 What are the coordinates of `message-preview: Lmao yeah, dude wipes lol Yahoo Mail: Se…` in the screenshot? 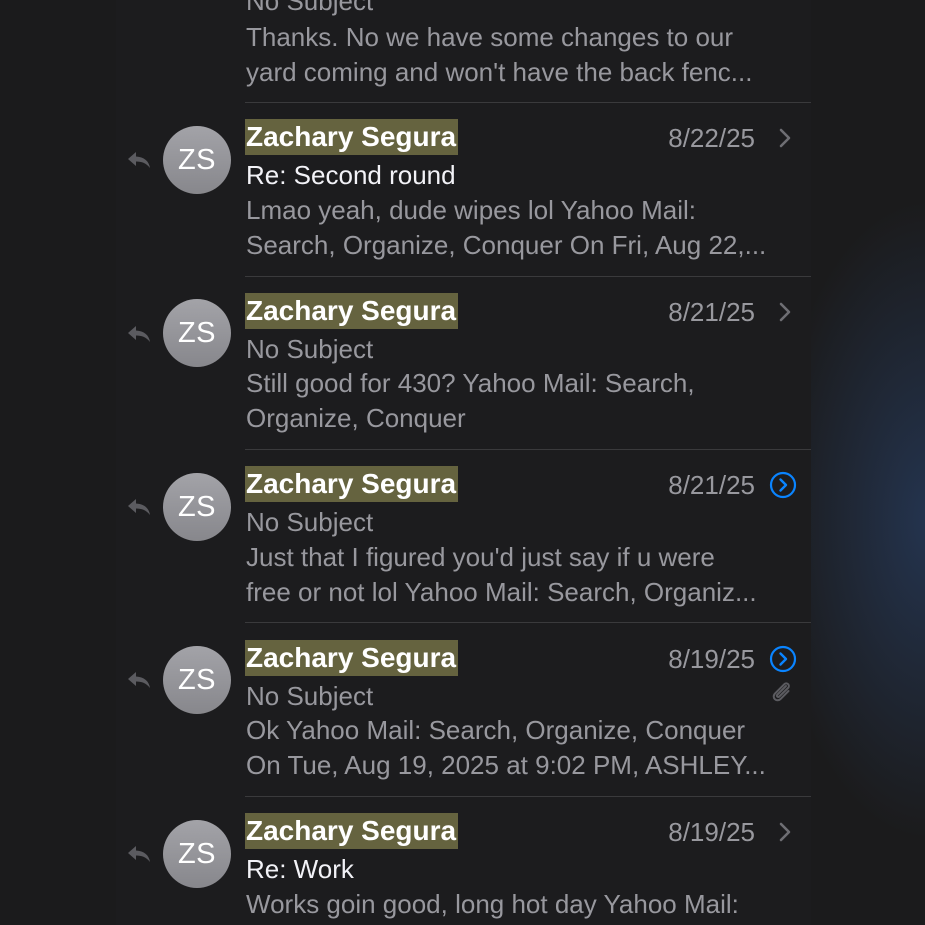 It's located at (518, 228).